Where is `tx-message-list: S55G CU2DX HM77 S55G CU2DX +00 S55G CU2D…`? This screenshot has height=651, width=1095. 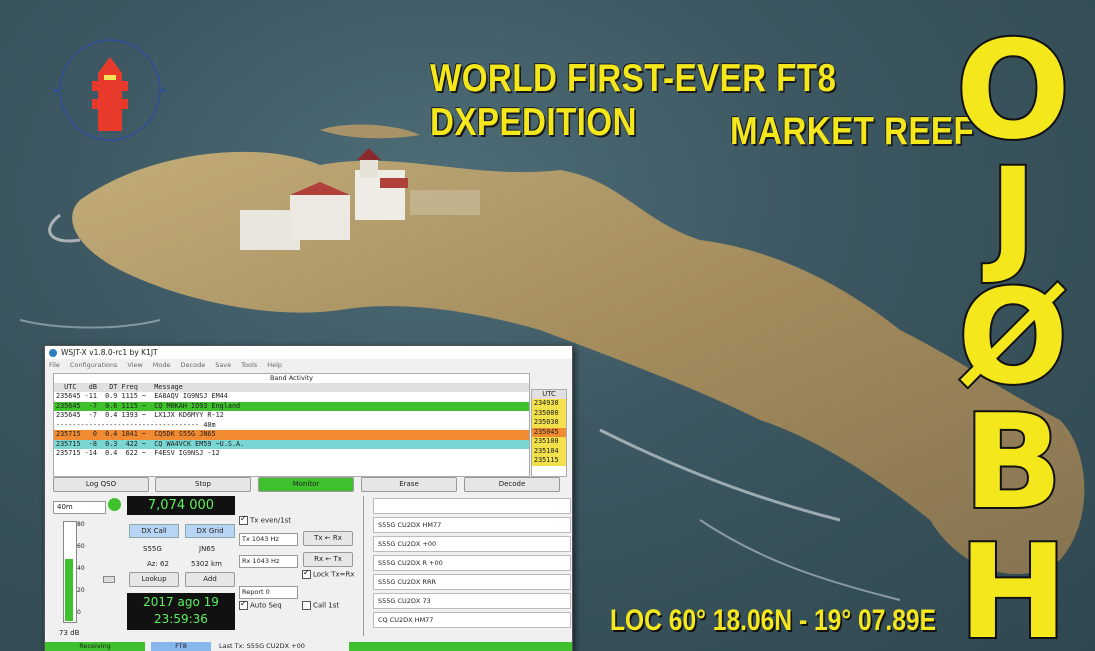
tx-message-list: S55G CU2DX HM77 S55G CU2DX +00 S55G CU2D… is located at coordinates (467, 566).